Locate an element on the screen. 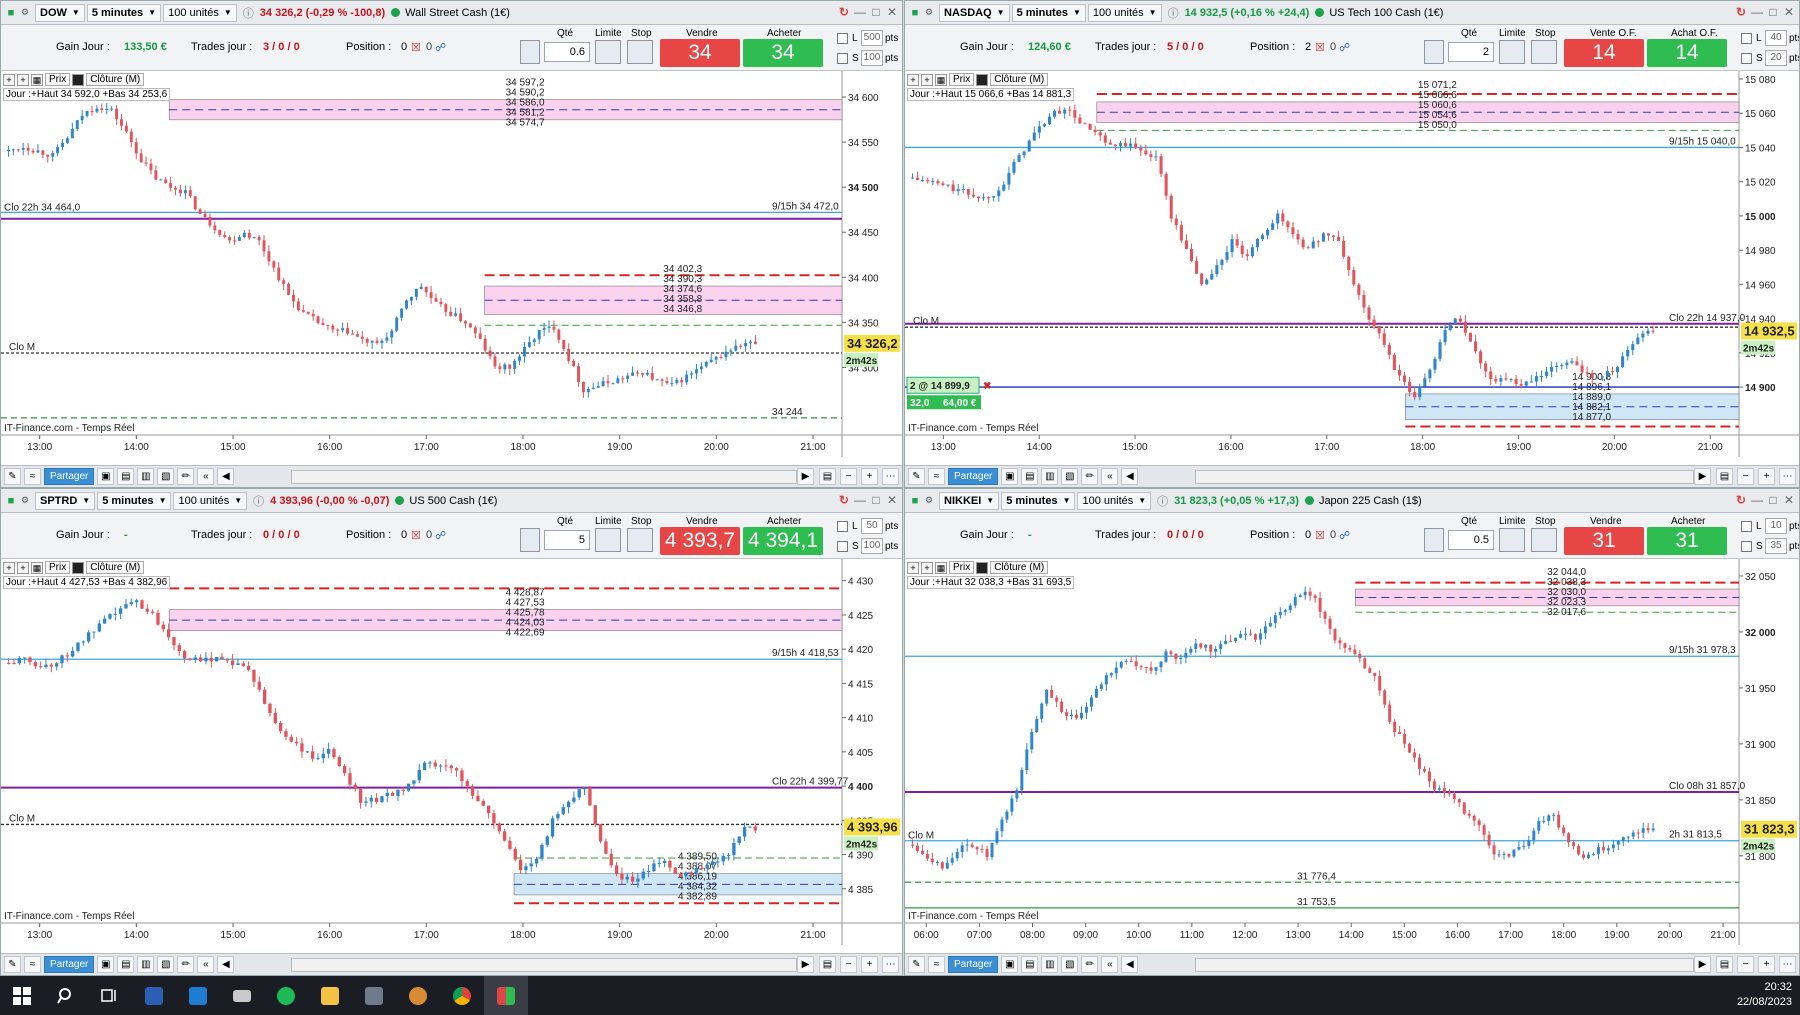 This screenshot has height=1015, width=1800. stop-points-input: 20 is located at coordinates (1776, 58).